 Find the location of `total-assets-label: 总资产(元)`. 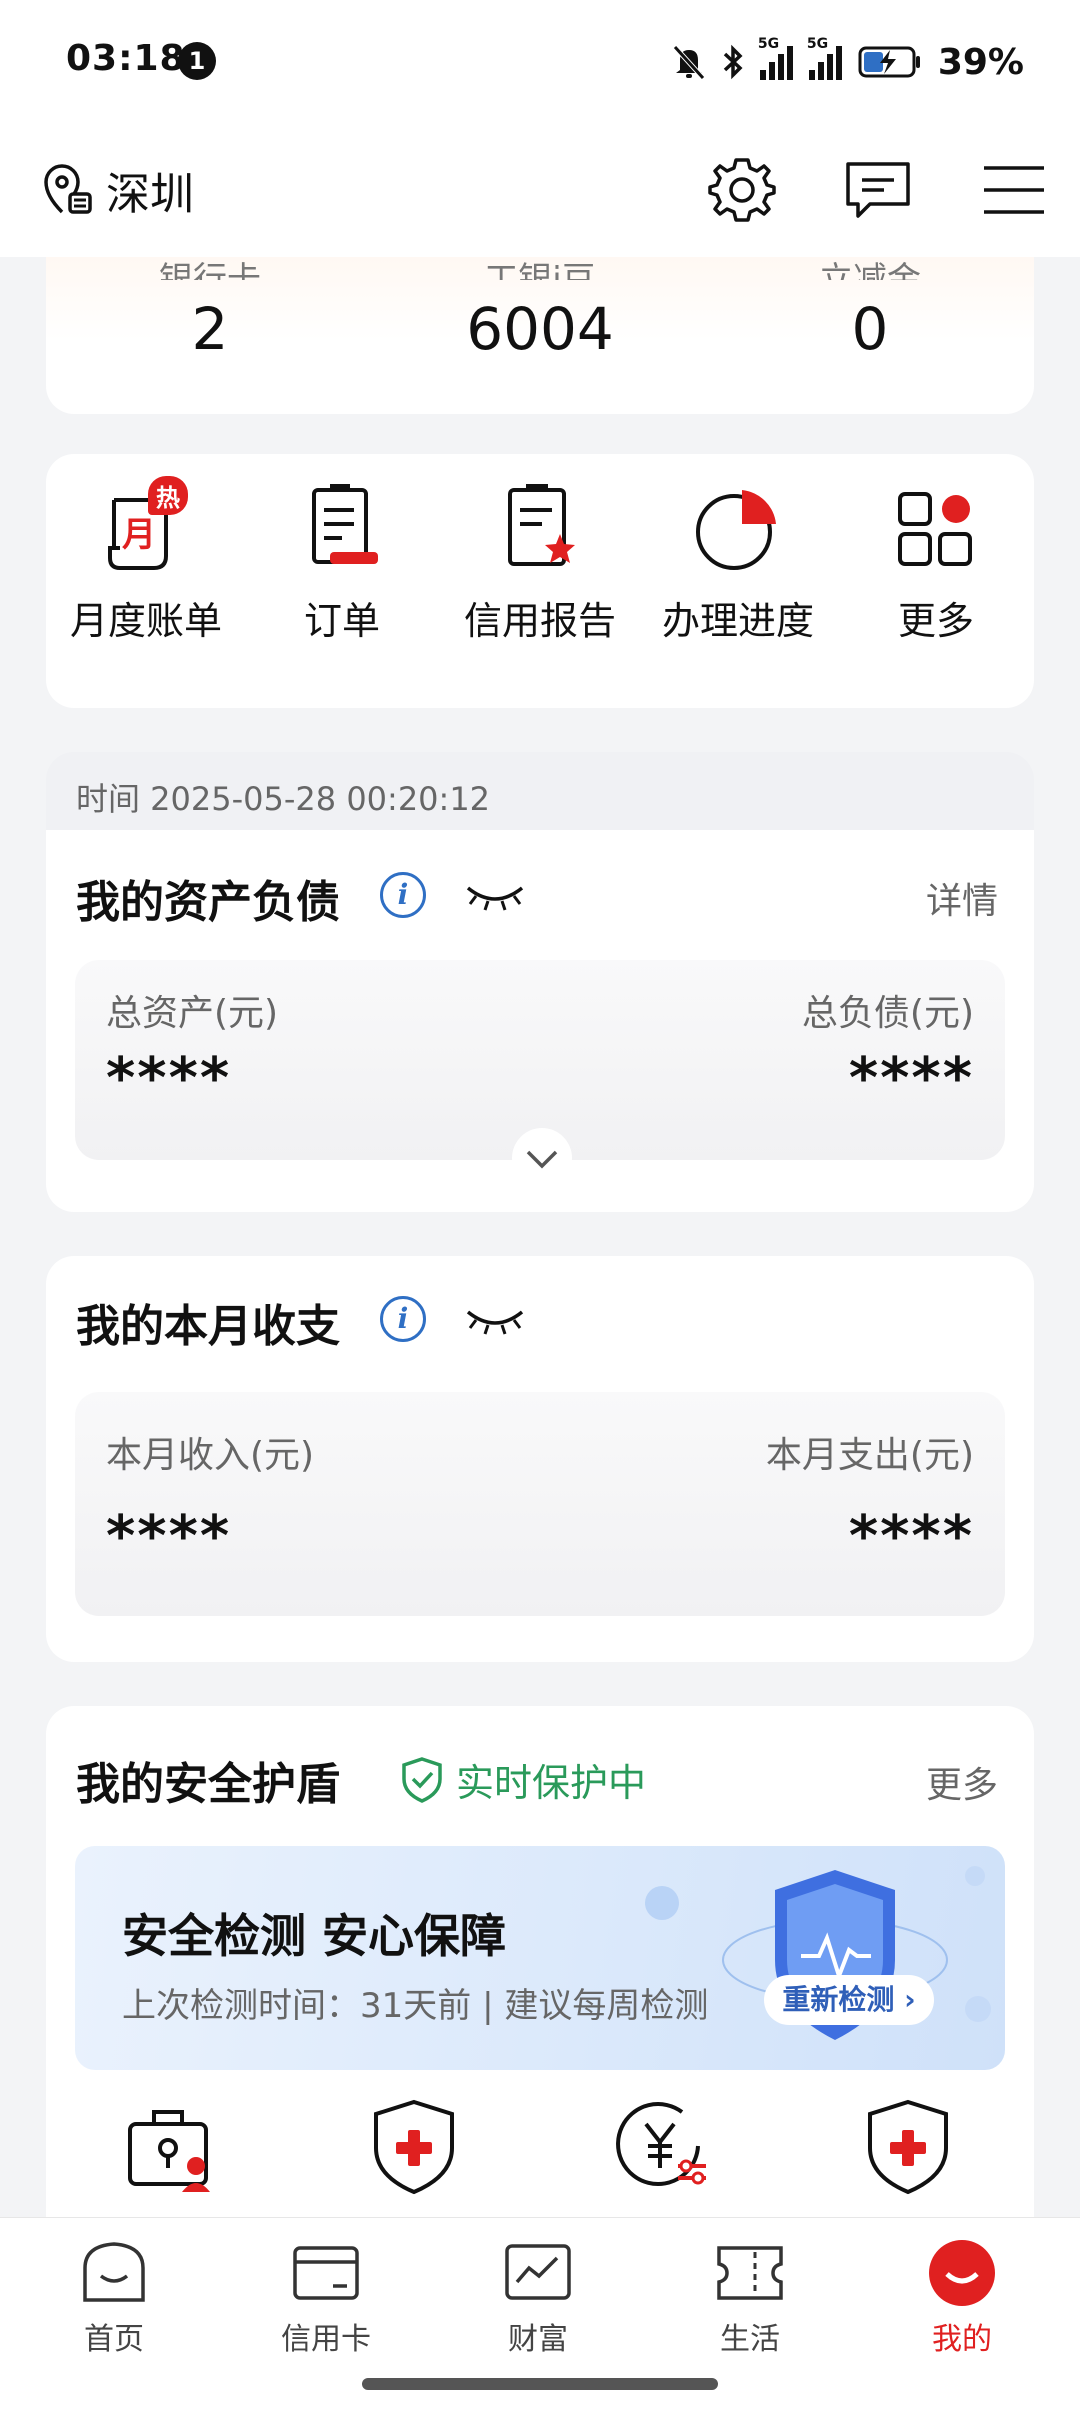

total-assets-label: 总资产(元) is located at coordinates (192, 1013).